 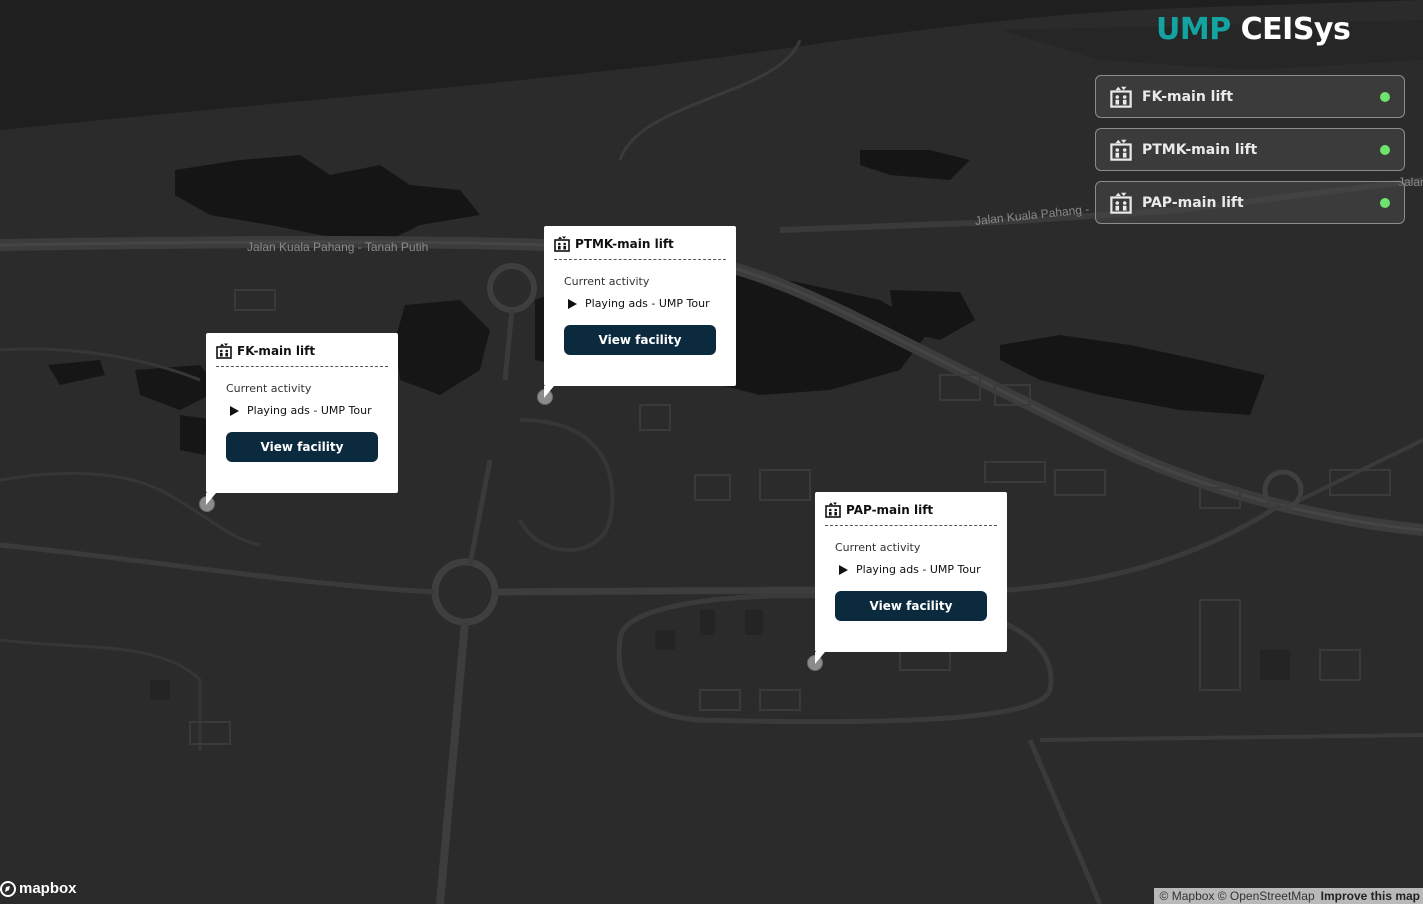 I want to click on lift-item-ptmk: PTMK-main lift, so click(x=1250, y=149).